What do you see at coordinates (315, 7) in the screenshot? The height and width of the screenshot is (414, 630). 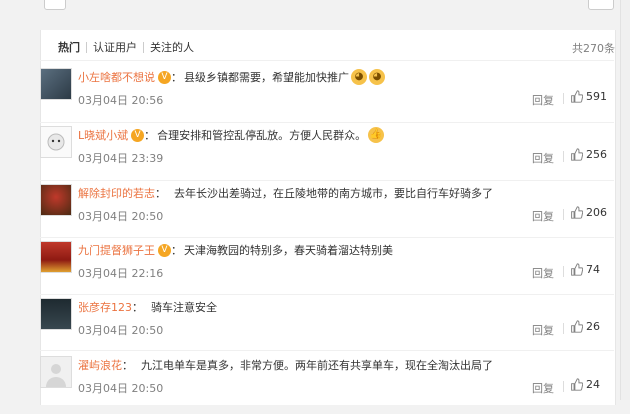 I see `top-bar` at bounding box center [315, 7].